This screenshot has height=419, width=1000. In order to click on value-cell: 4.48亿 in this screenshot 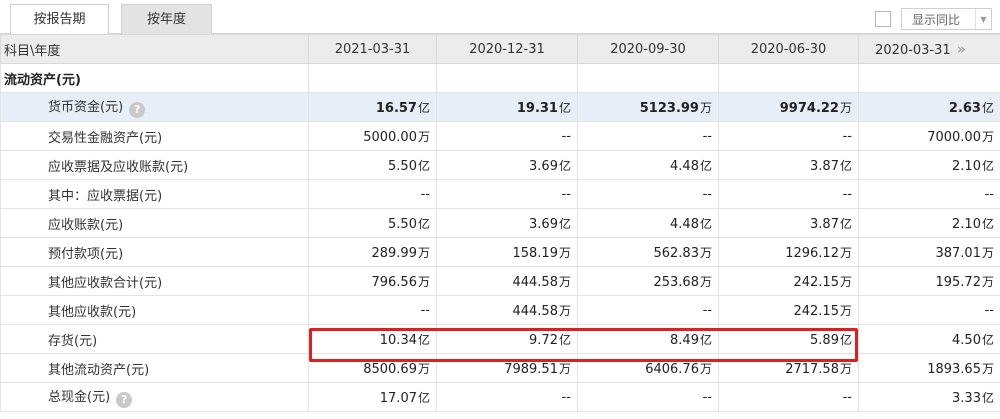, I will do `click(648, 165)`.